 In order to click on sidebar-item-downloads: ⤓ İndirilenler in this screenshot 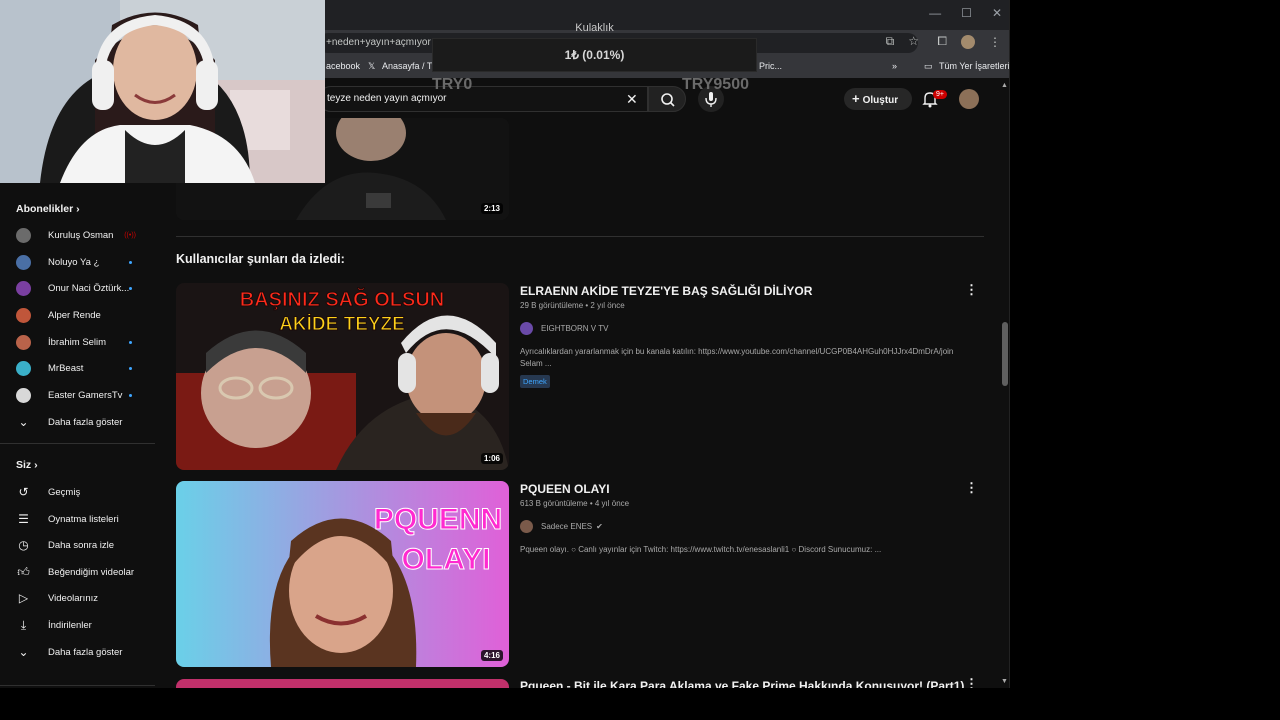, I will do `click(81, 625)`.